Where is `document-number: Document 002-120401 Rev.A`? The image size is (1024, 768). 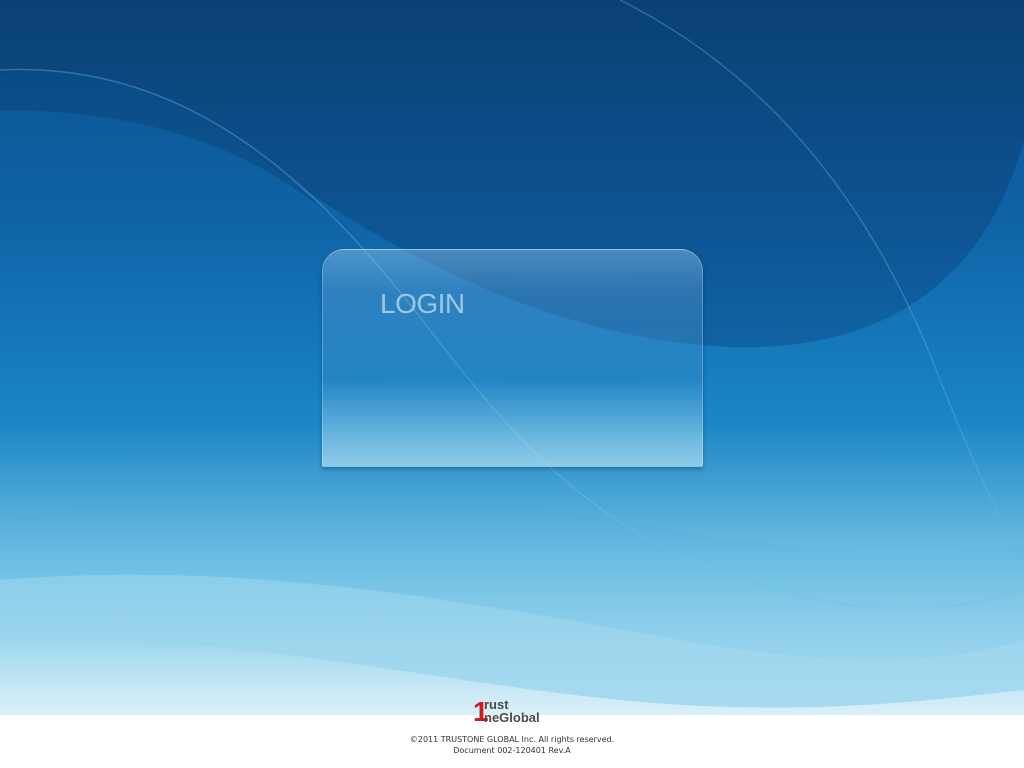
document-number: Document 002-120401 Rev.A is located at coordinates (512, 750).